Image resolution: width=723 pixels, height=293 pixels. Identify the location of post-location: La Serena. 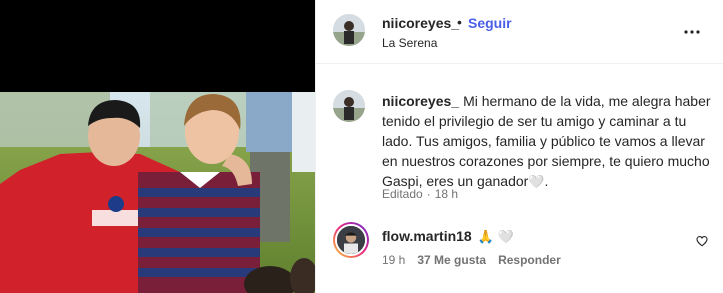
(409, 43).